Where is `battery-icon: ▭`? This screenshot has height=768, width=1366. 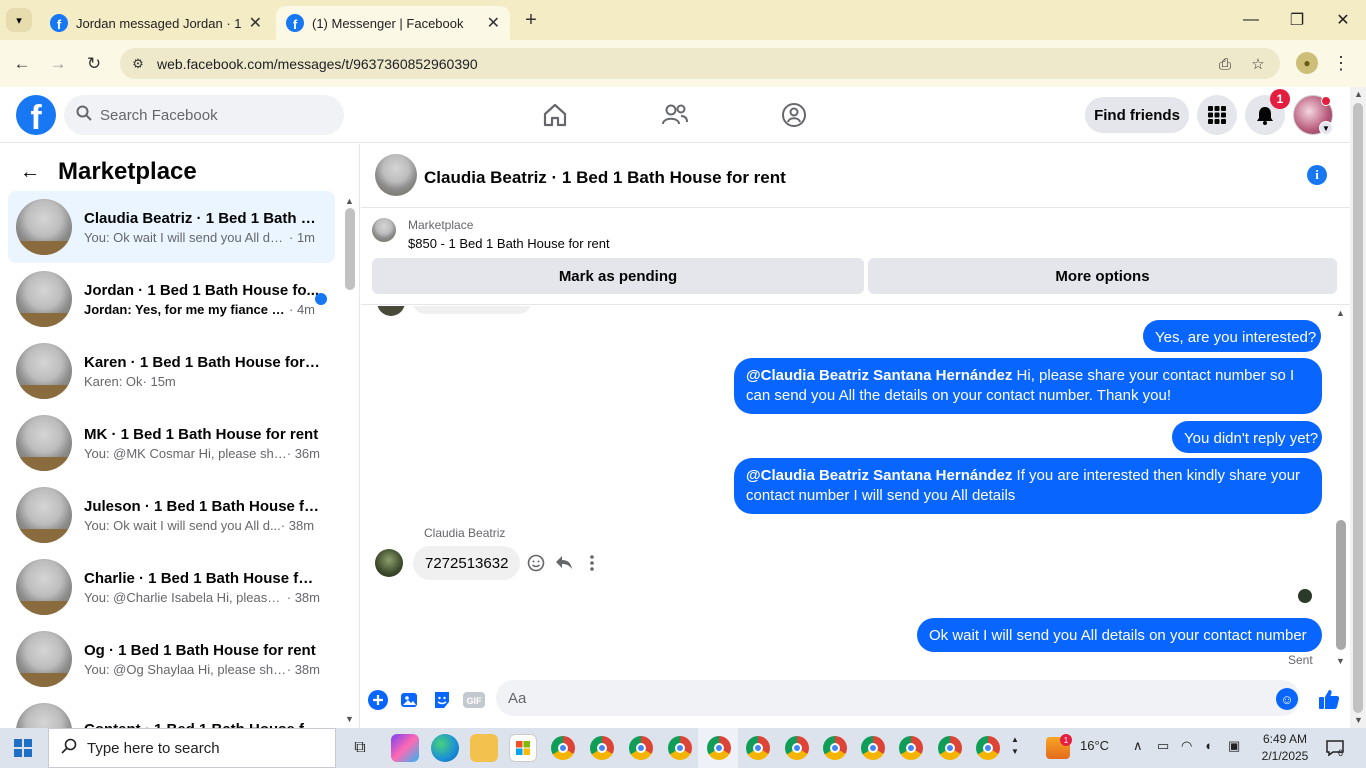
battery-icon: ▭ is located at coordinates (1163, 746).